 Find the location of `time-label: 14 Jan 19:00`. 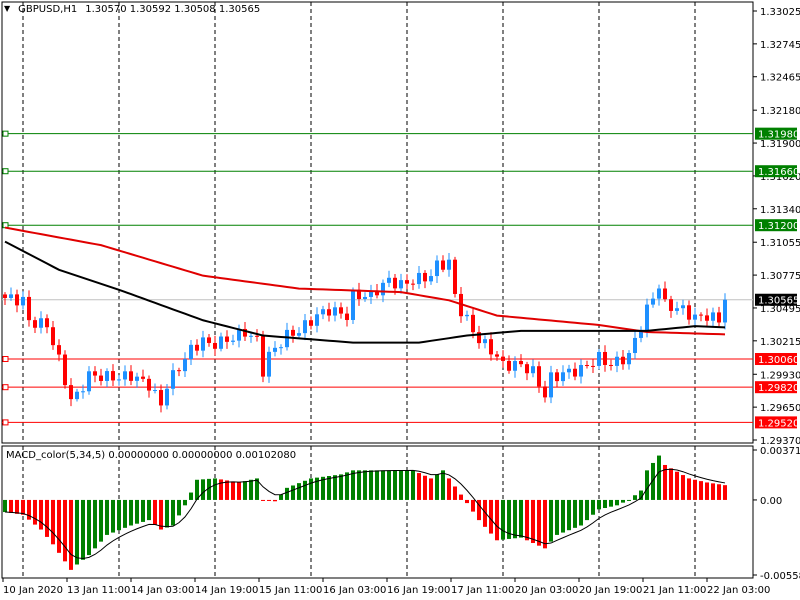

time-label: 14 Jan 19:00 is located at coordinates (226, 590).